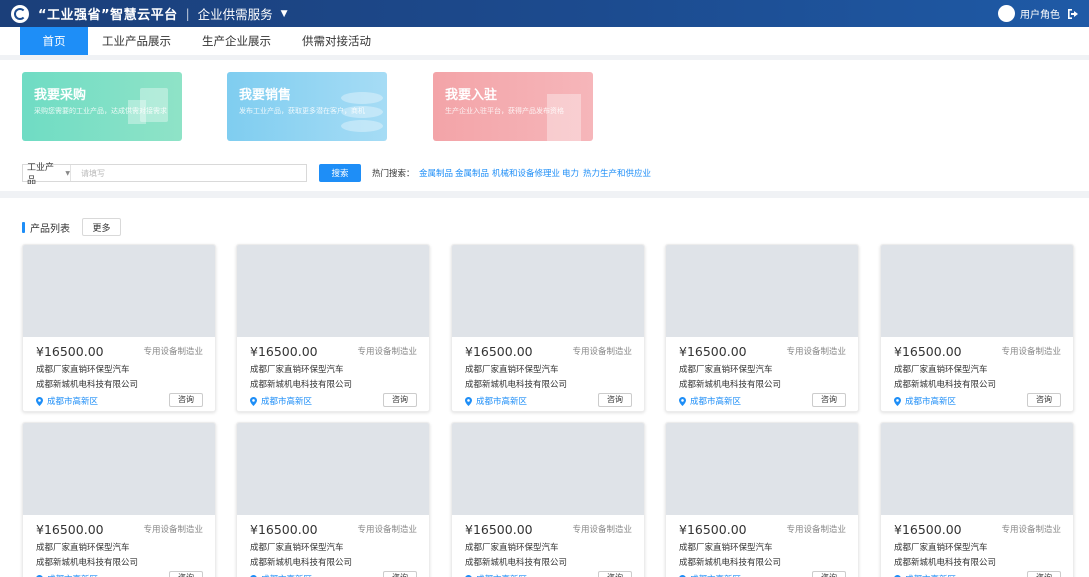 Image resolution: width=1089 pixels, height=577 pixels. Describe the element at coordinates (236, 41) in the screenshot. I see `nav-tab-manufacturers: 生产企业展示` at that location.